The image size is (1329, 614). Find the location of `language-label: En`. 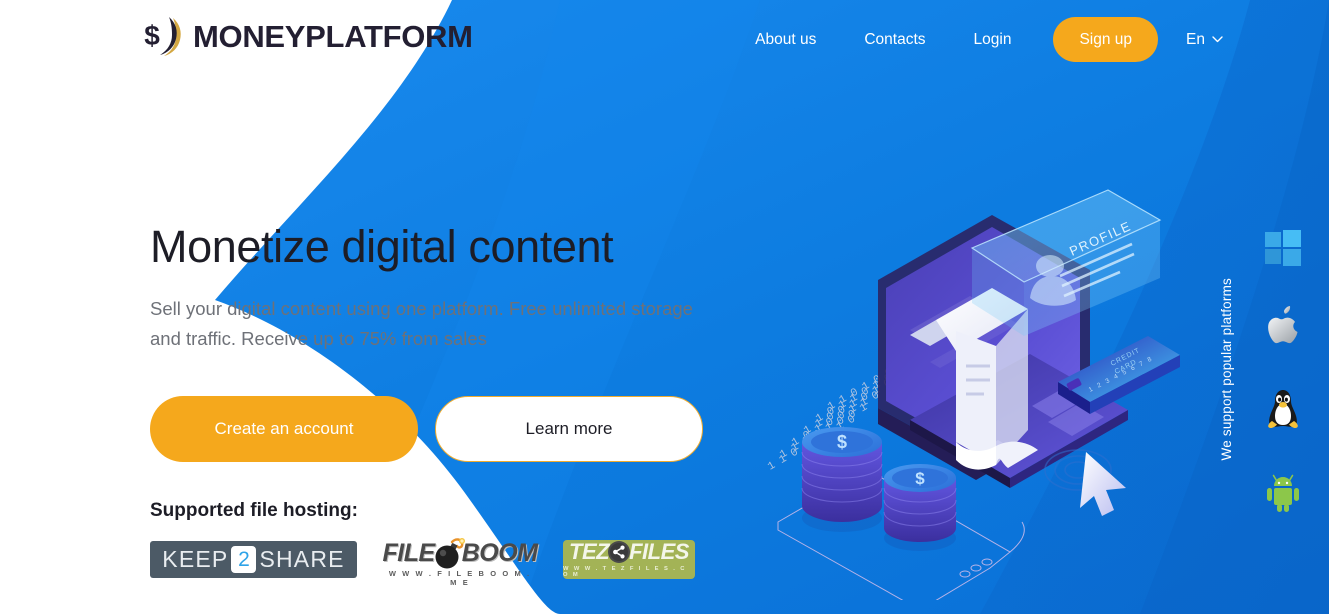

language-label: En is located at coordinates (1195, 39).